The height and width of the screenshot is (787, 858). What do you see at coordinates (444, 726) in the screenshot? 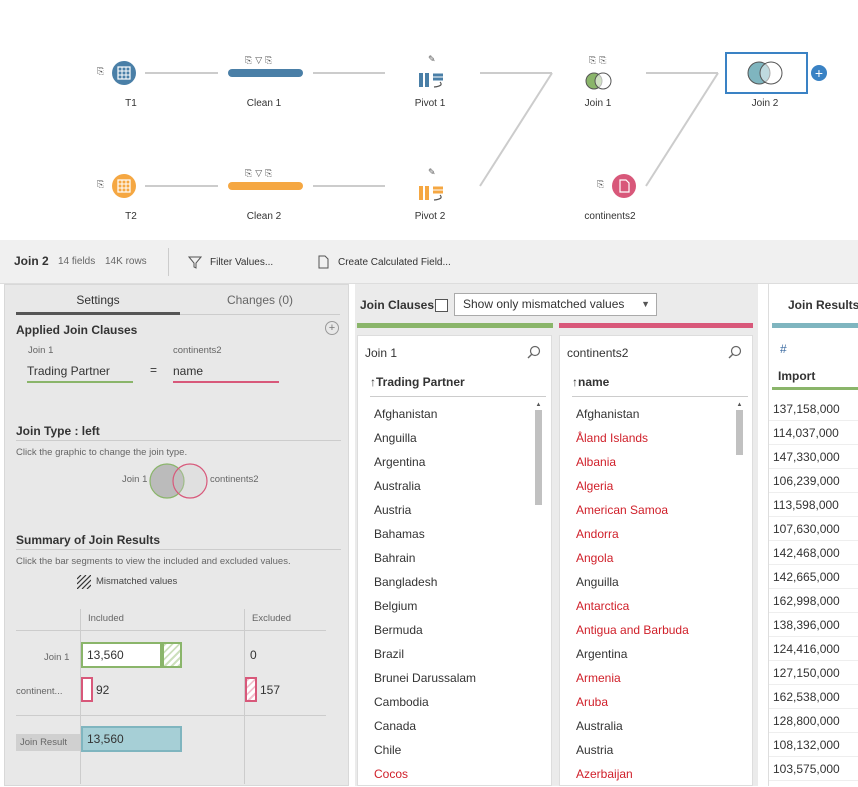
I see `value-item: Canada` at bounding box center [444, 726].